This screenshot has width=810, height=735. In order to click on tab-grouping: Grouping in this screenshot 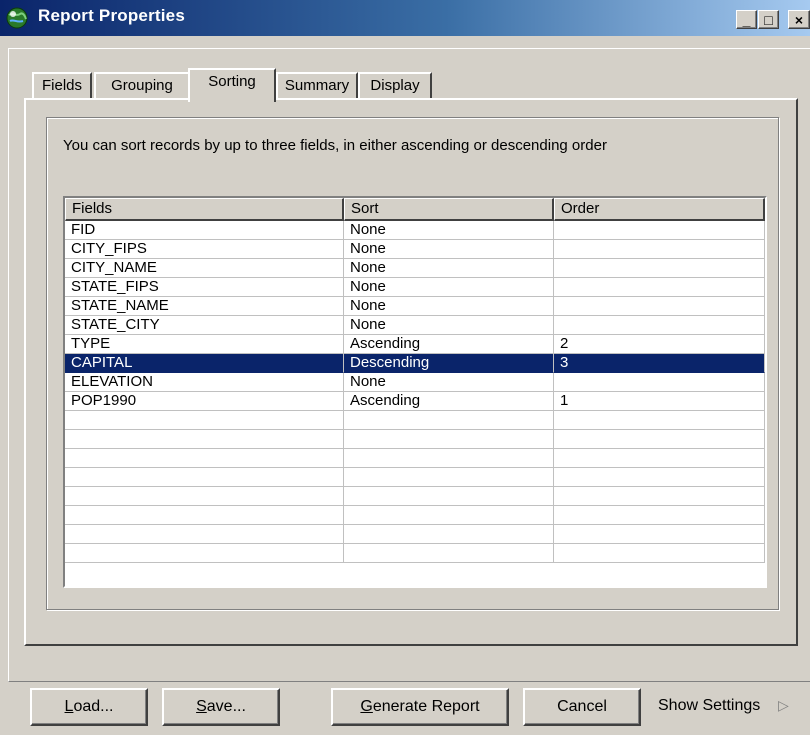, I will do `click(142, 85)`.